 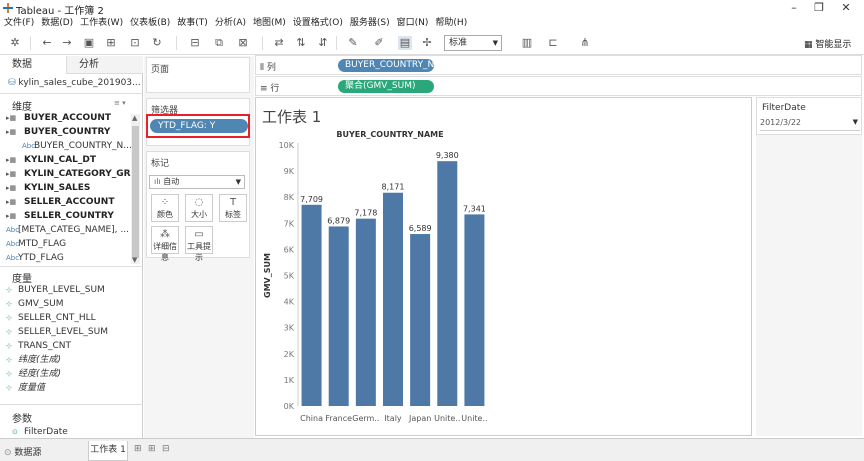 I want to click on datasource-tab: ⊙ 数据源, so click(x=22, y=451).